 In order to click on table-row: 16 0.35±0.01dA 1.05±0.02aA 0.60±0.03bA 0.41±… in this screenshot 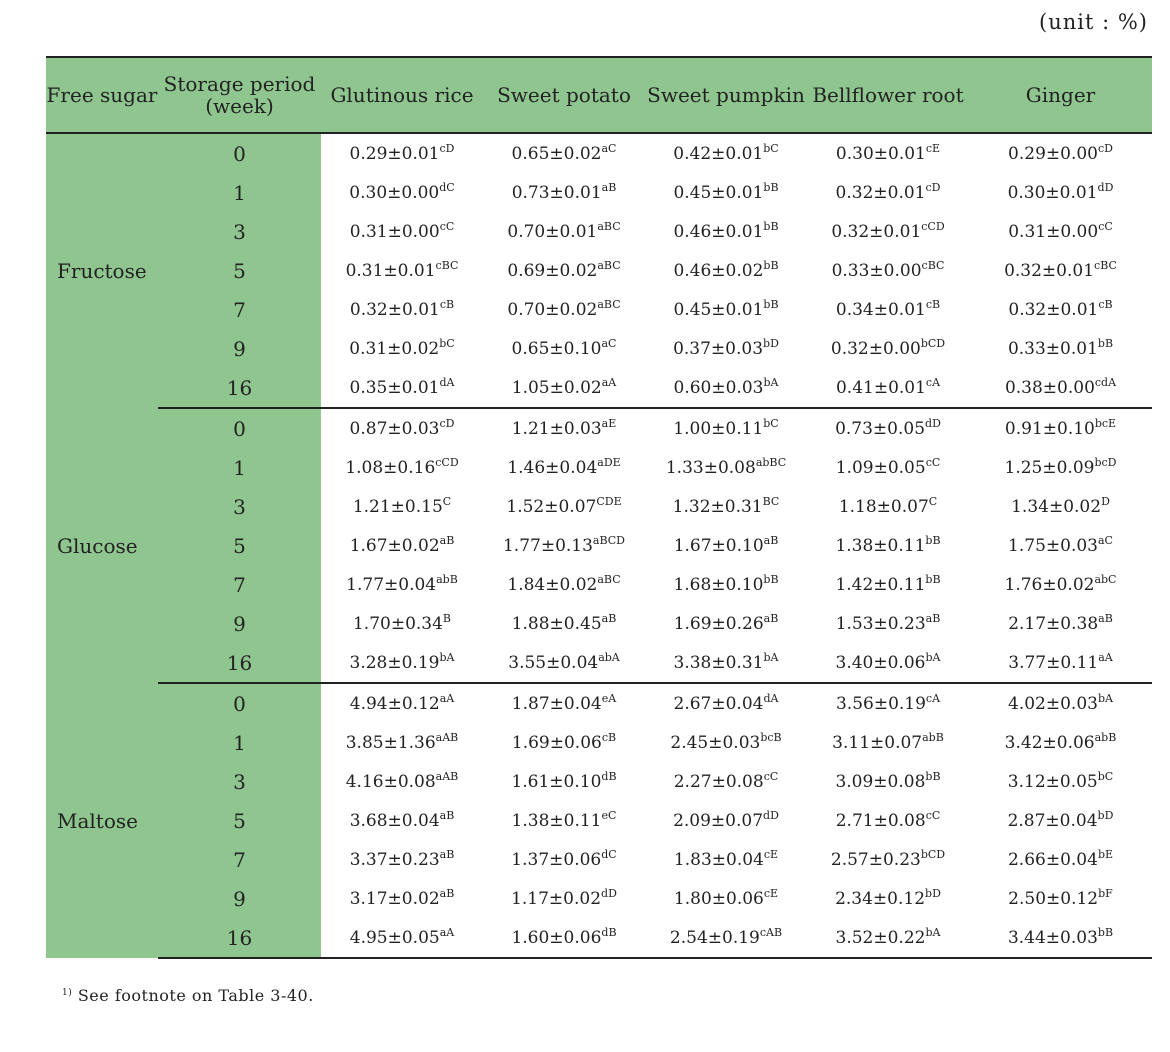, I will do `click(599, 388)`.